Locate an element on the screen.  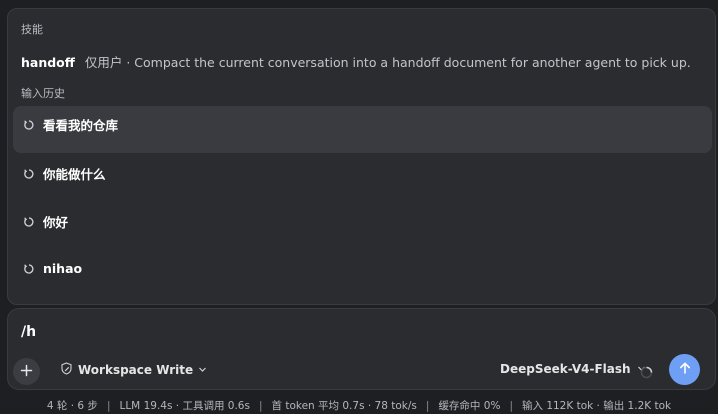
status-first-token: 首 token 平均 0.7s · 78 tok/s is located at coordinates (344, 406).